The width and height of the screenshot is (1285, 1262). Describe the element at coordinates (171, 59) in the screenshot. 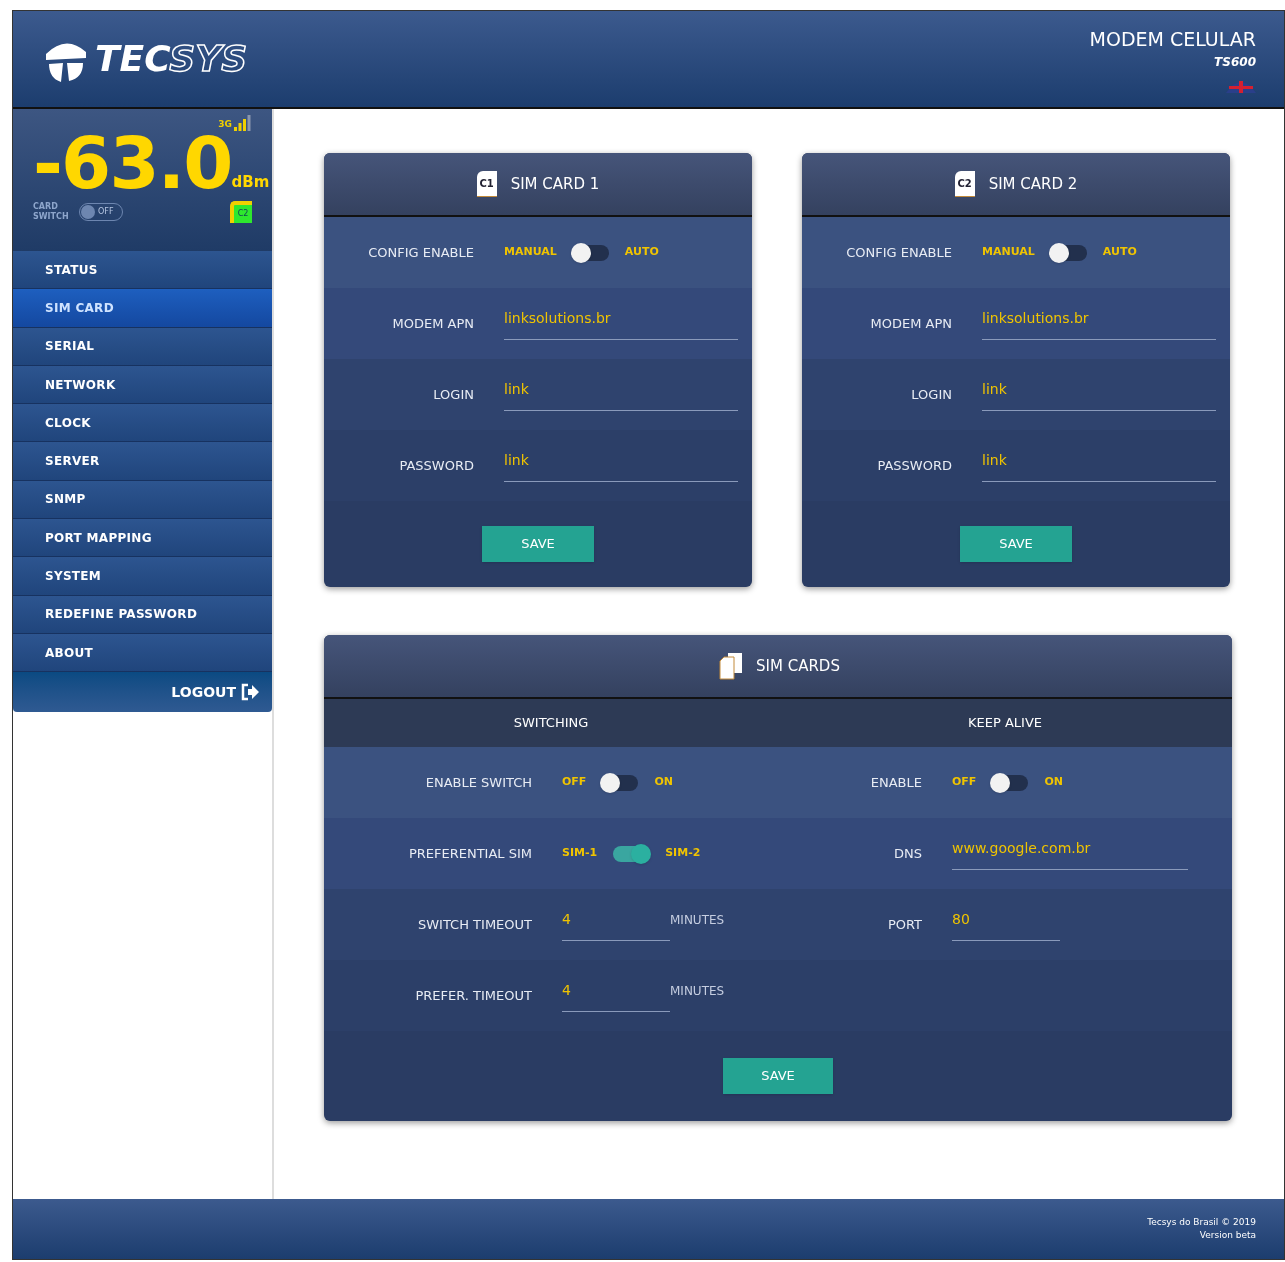

I see `logo-text: TECSYS` at that location.